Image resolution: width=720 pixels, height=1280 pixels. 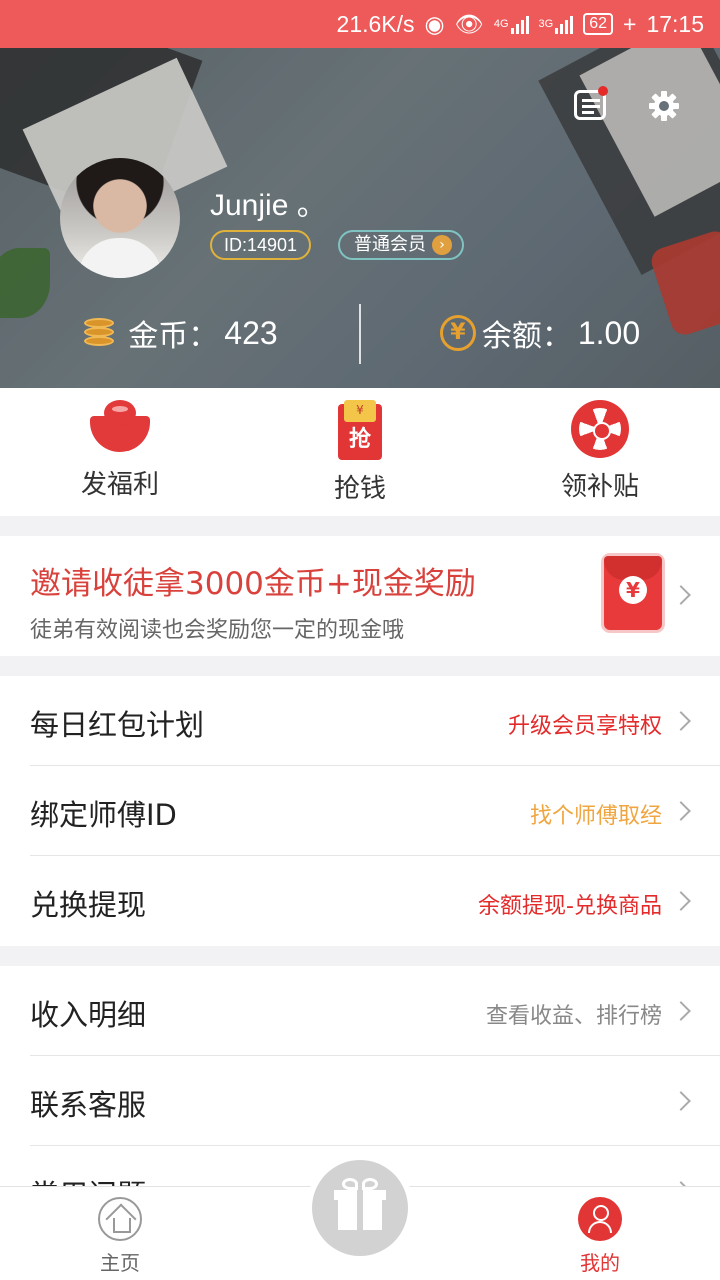 What do you see at coordinates (88, 905) in the screenshot?
I see `menu-row-title: 兑换提现` at bounding box center [88, 905].